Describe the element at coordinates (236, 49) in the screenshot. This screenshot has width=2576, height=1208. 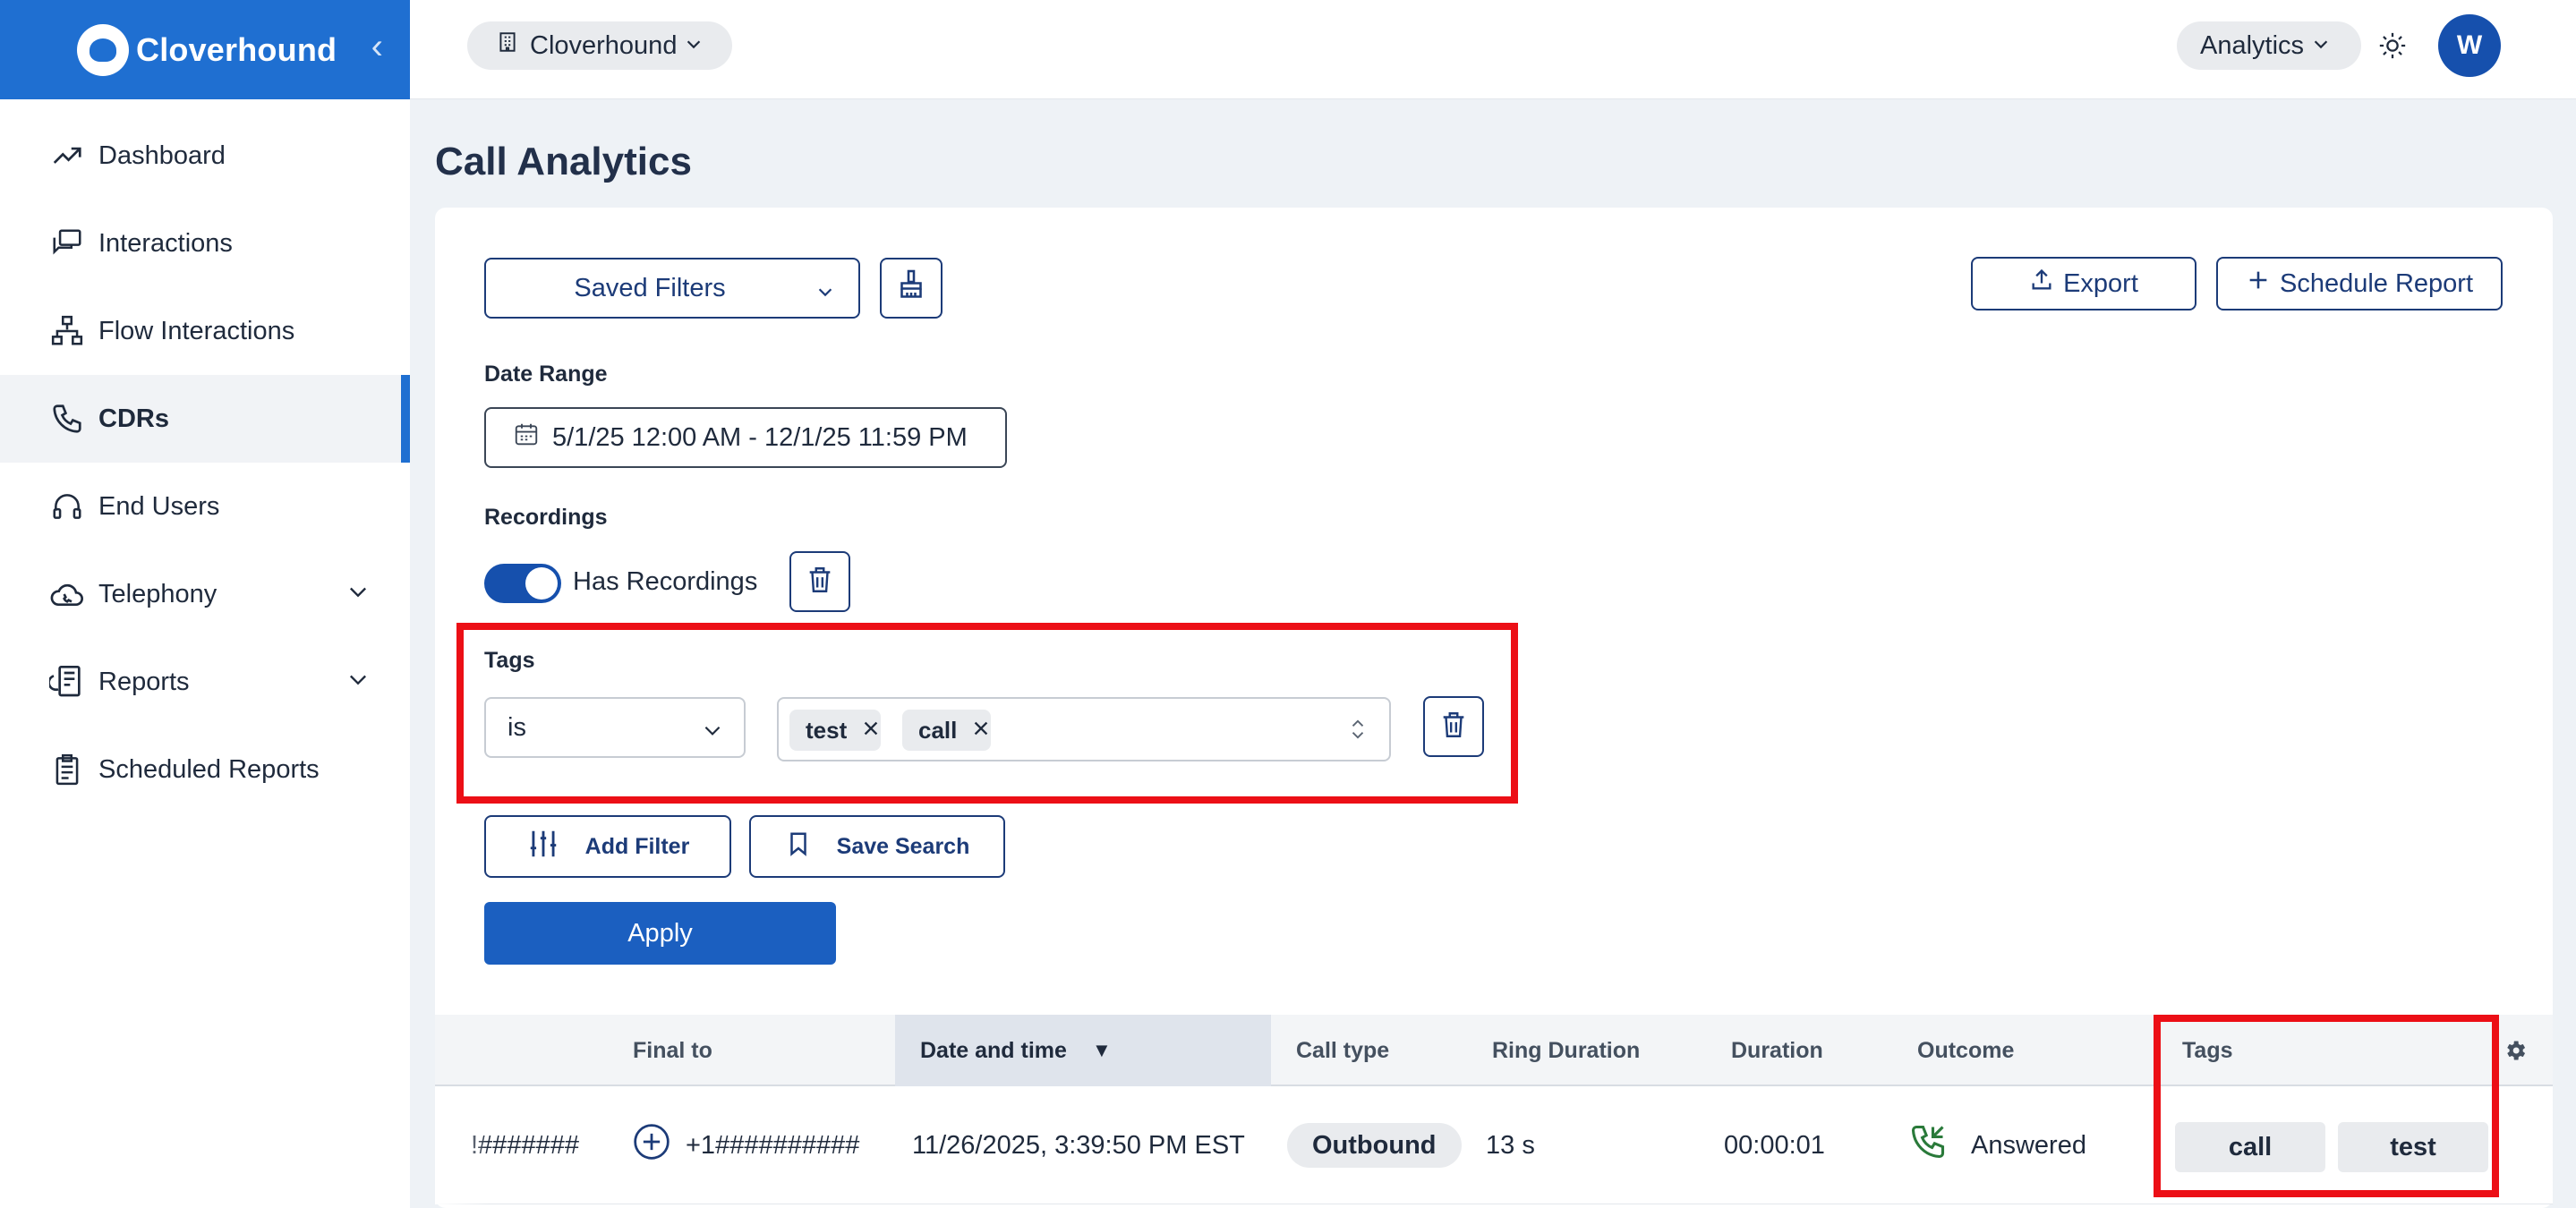
I see `brand-name: Cloverhound` at that location.